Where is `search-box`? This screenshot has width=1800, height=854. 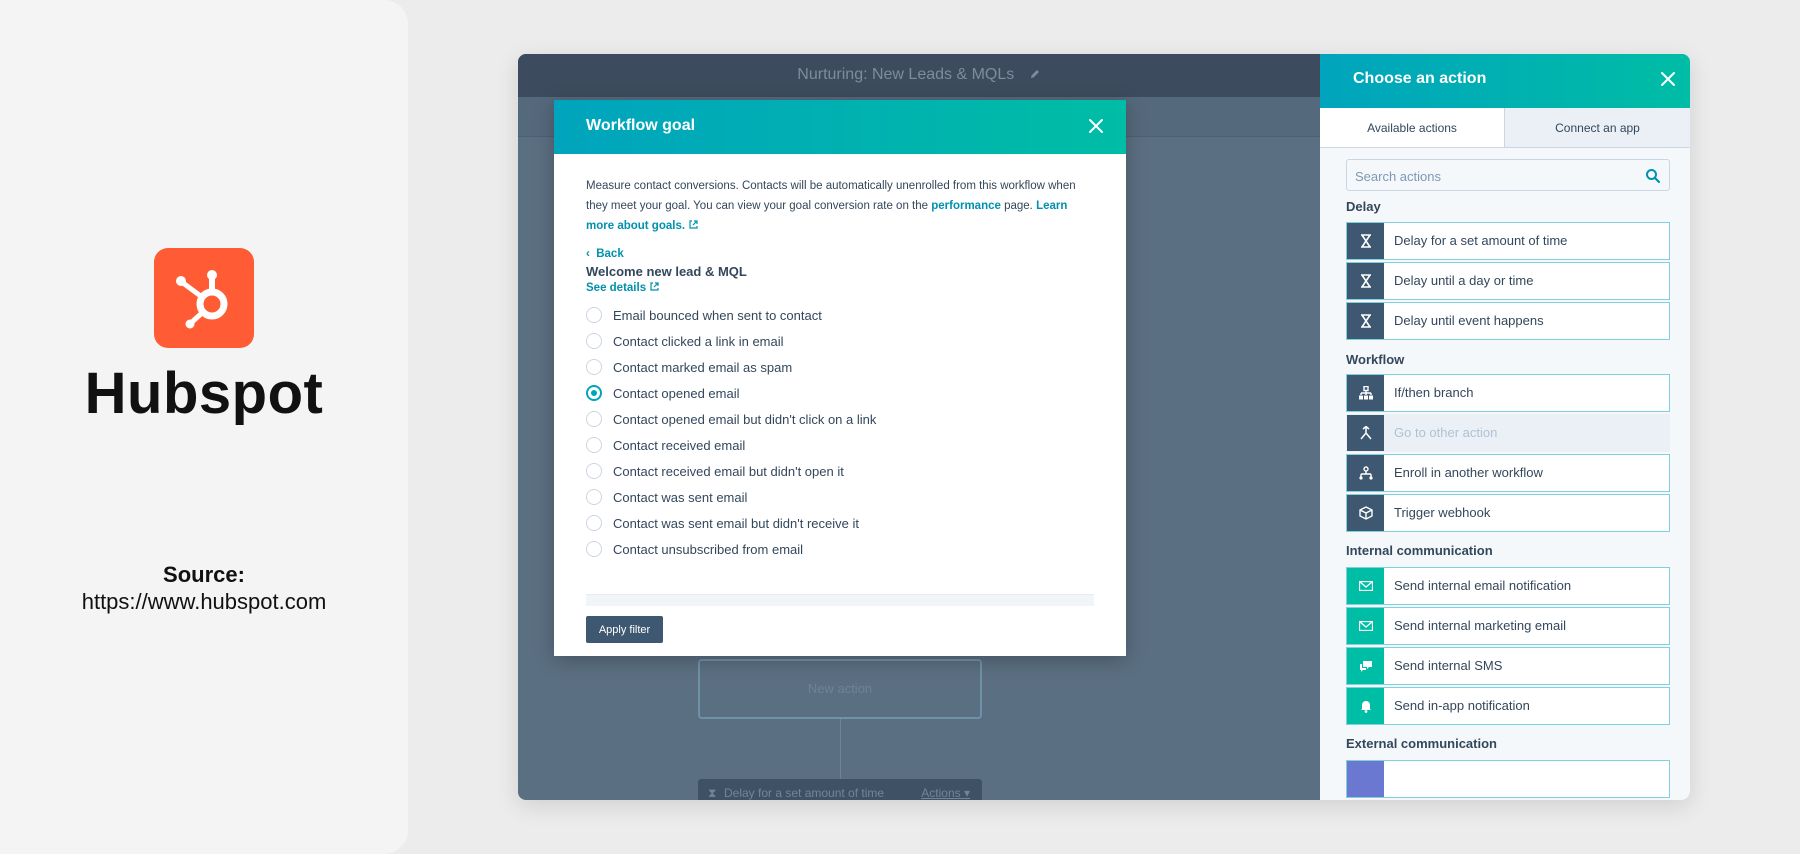 search-box is located at coordinates (1508, 175).